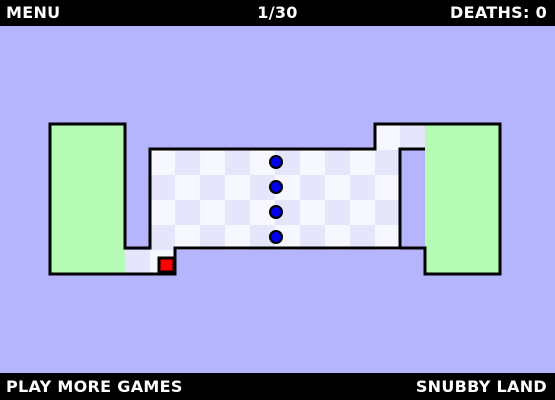 This screenshot has width=555, height=400. Describe the element at coordinates (94, 386) in the screenshot. I see `play-more-games-link: PLAY MORE GAMES` at that location.